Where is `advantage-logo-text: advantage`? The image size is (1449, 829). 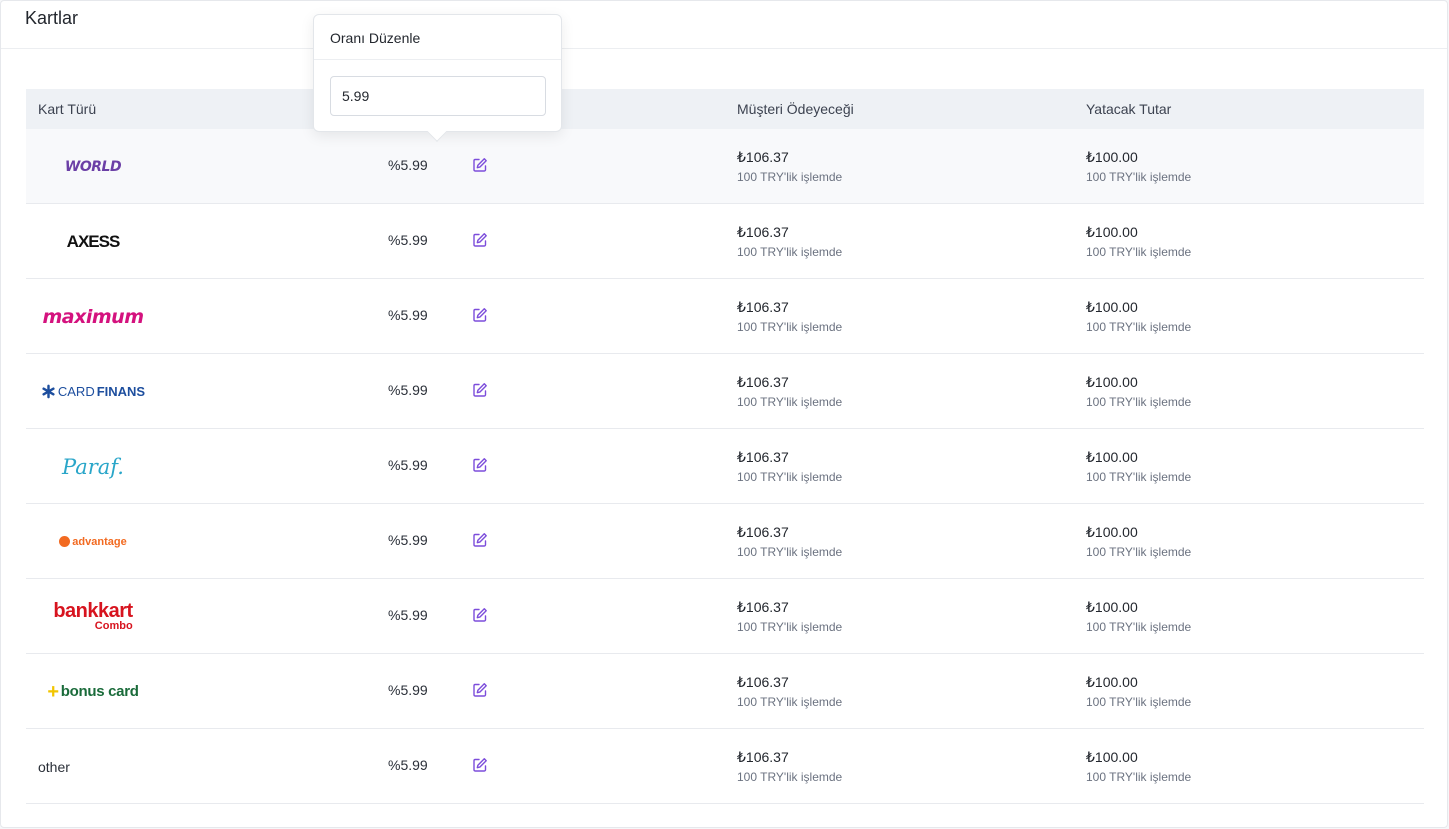
advantage-logo-text: advantage is located at coordinates (93, 542).